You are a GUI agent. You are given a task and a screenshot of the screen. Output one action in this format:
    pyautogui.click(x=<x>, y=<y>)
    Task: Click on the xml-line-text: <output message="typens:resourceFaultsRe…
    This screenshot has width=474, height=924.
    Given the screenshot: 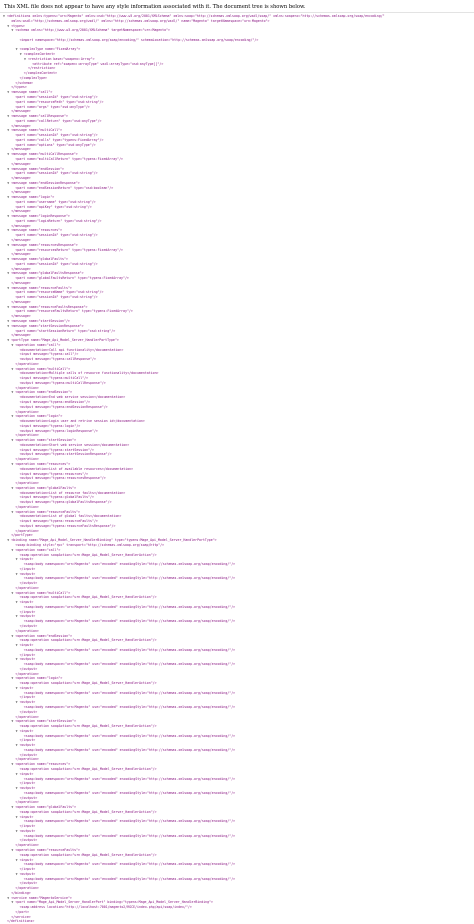 What is the action you would take?
    pyautogui.click(x=67, y=525)
    